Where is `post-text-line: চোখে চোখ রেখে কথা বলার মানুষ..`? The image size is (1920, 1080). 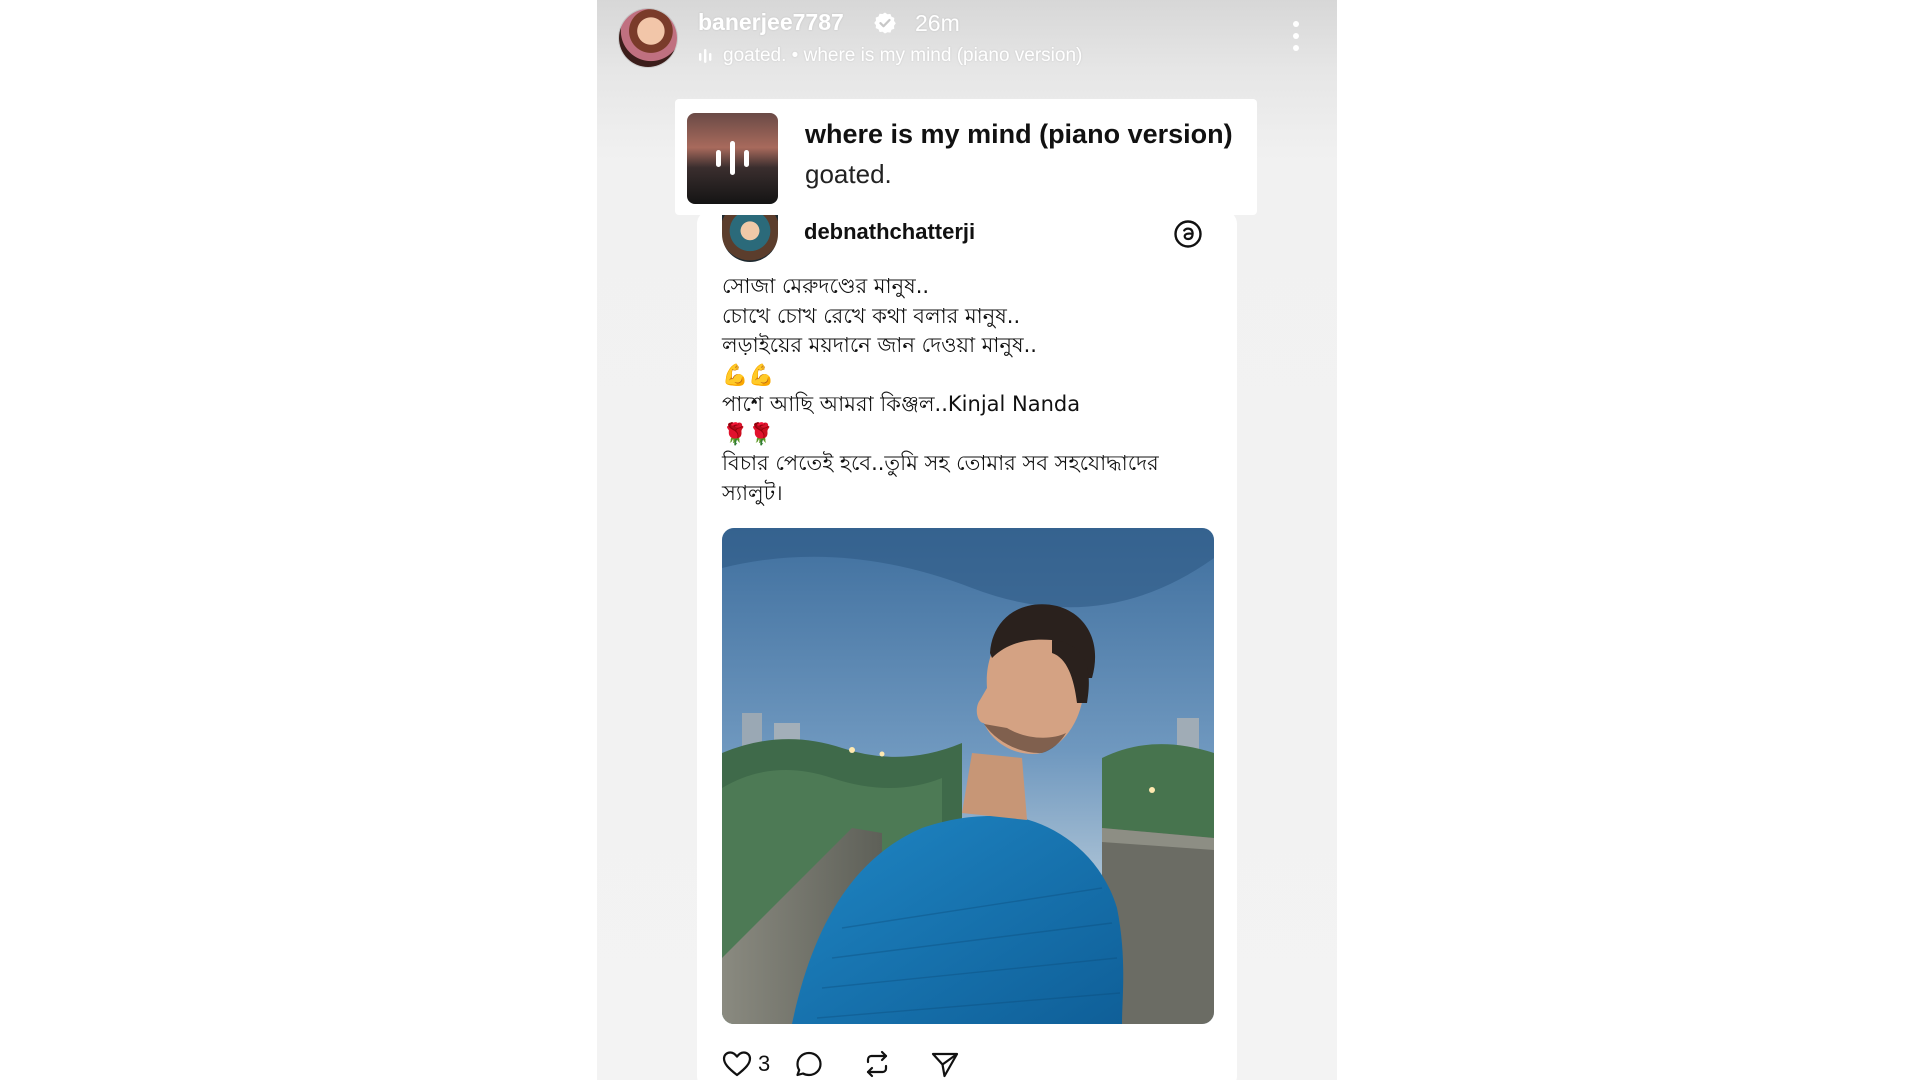 post-text-line: চোখে চোখ রেখে কথা বলার মানুষ.. is located at coordinates (871, 315).